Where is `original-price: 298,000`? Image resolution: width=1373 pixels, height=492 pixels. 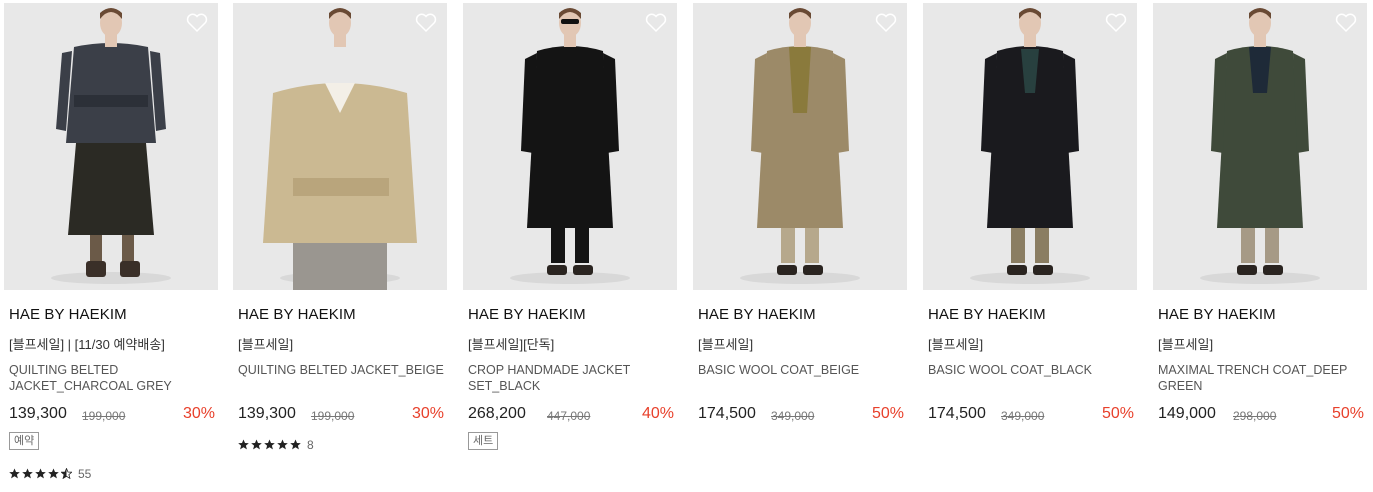
original-price: 298,000 is located at coordinates (1255, 416).